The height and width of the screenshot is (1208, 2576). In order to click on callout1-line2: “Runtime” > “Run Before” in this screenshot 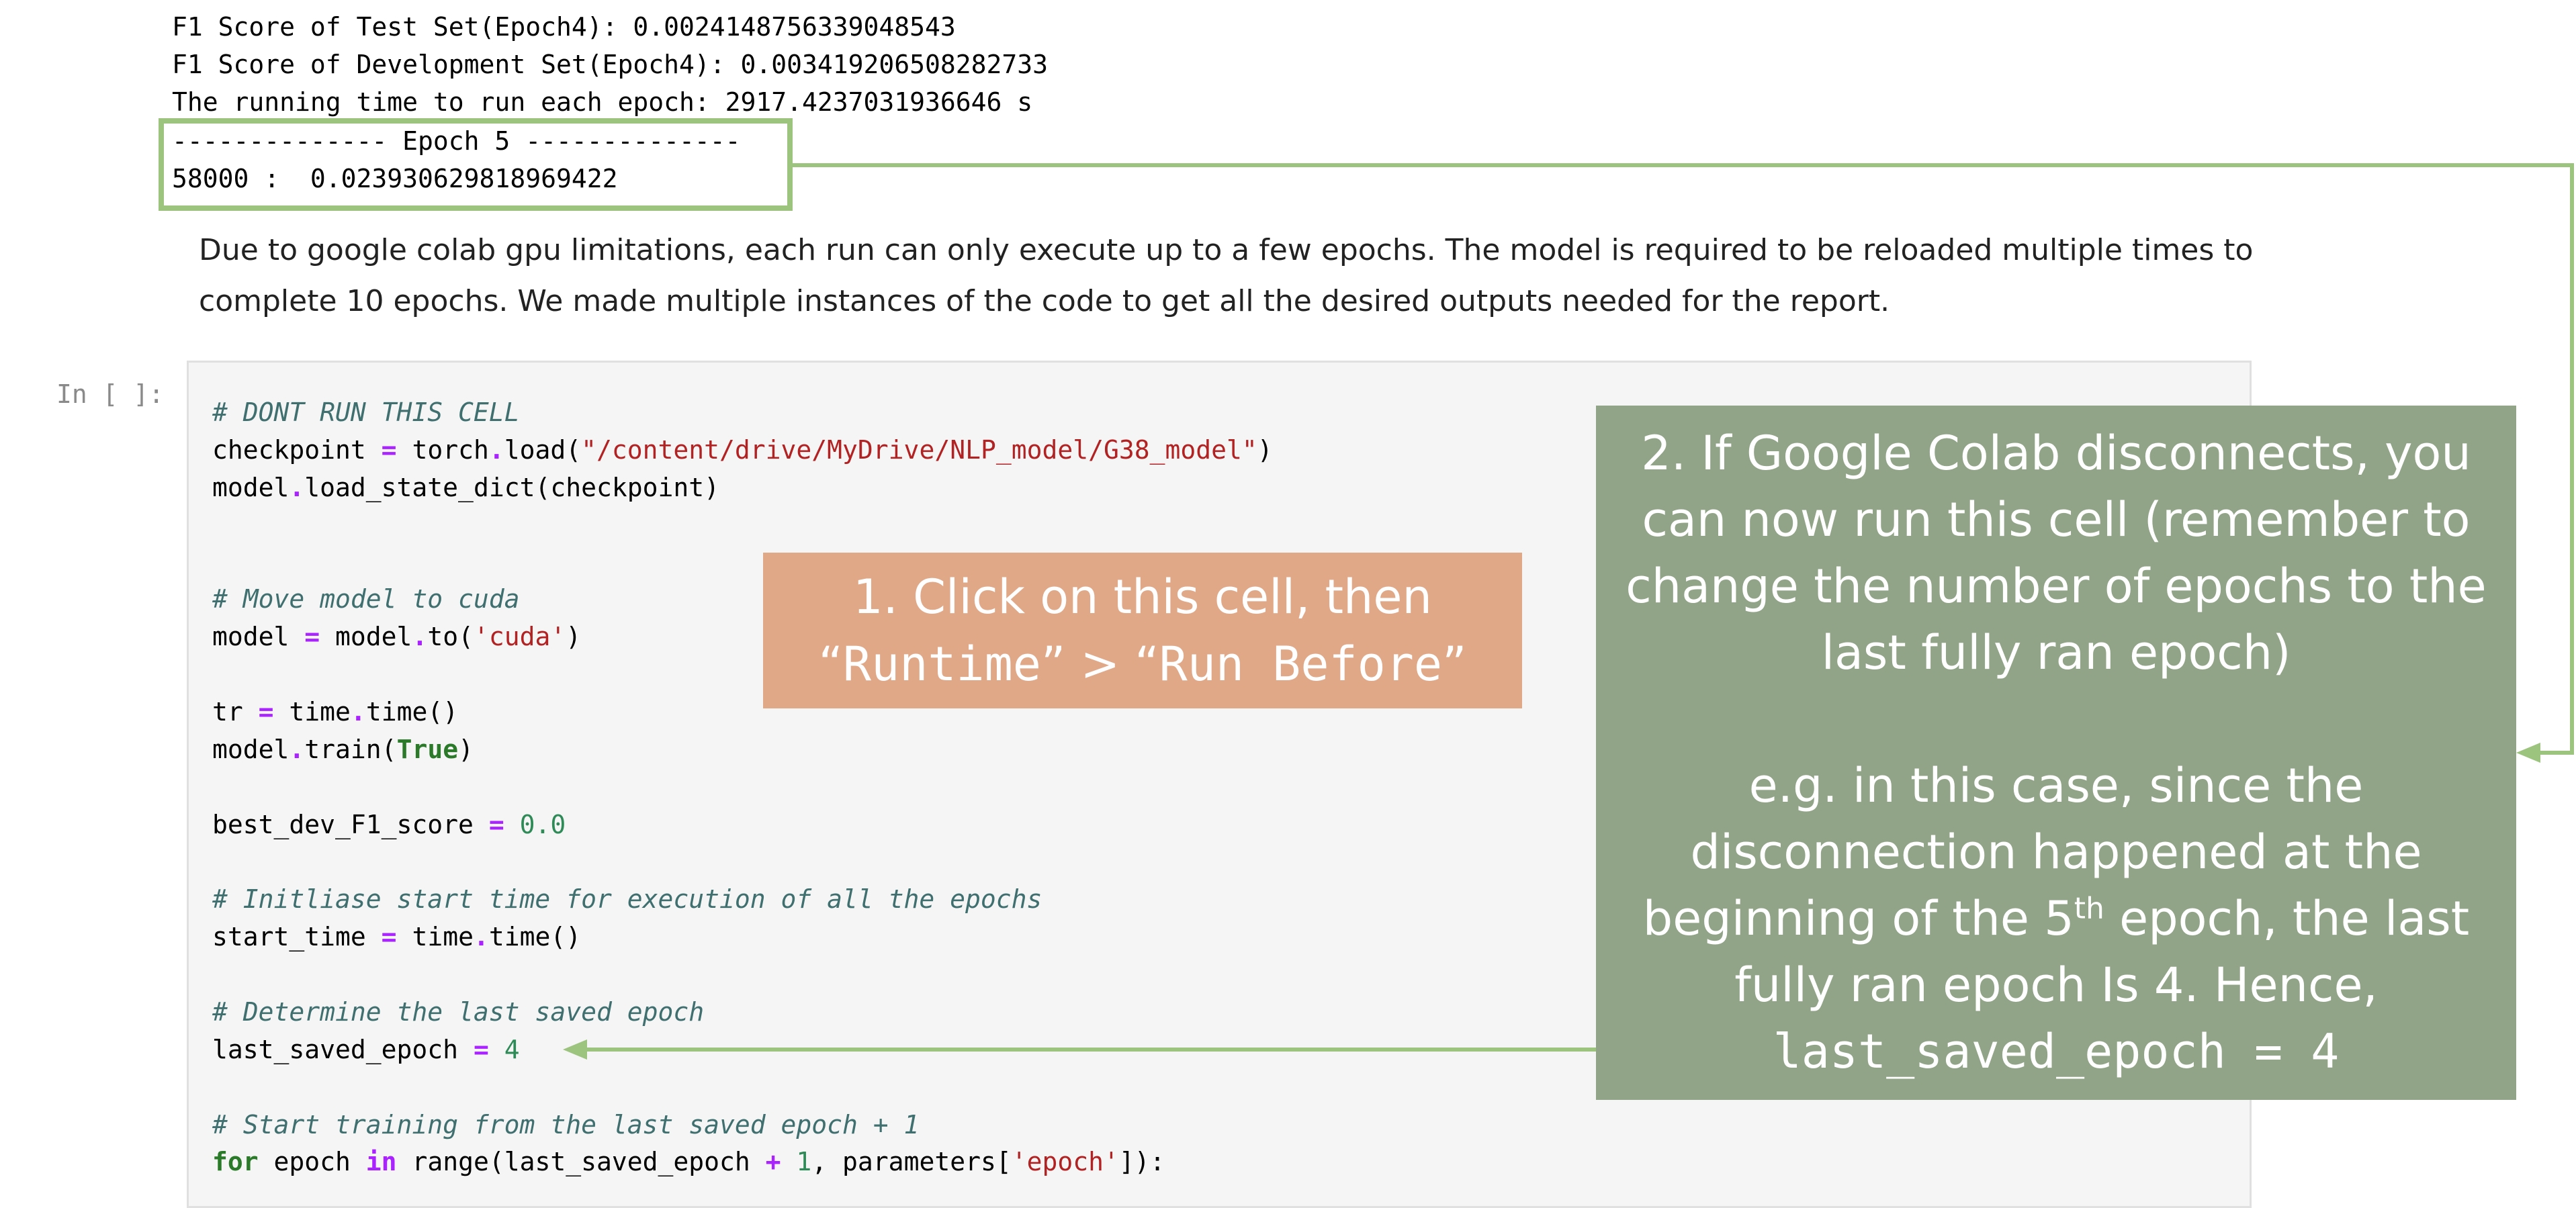, I will do `click(1143, 664)`.